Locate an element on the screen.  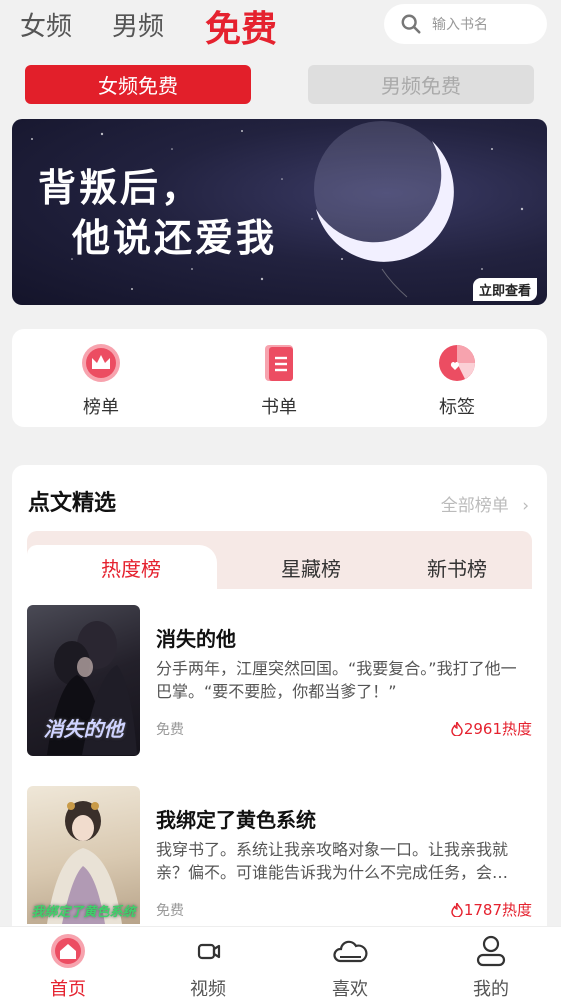
tab-female: 女频 is located at coordinates (46, 24).